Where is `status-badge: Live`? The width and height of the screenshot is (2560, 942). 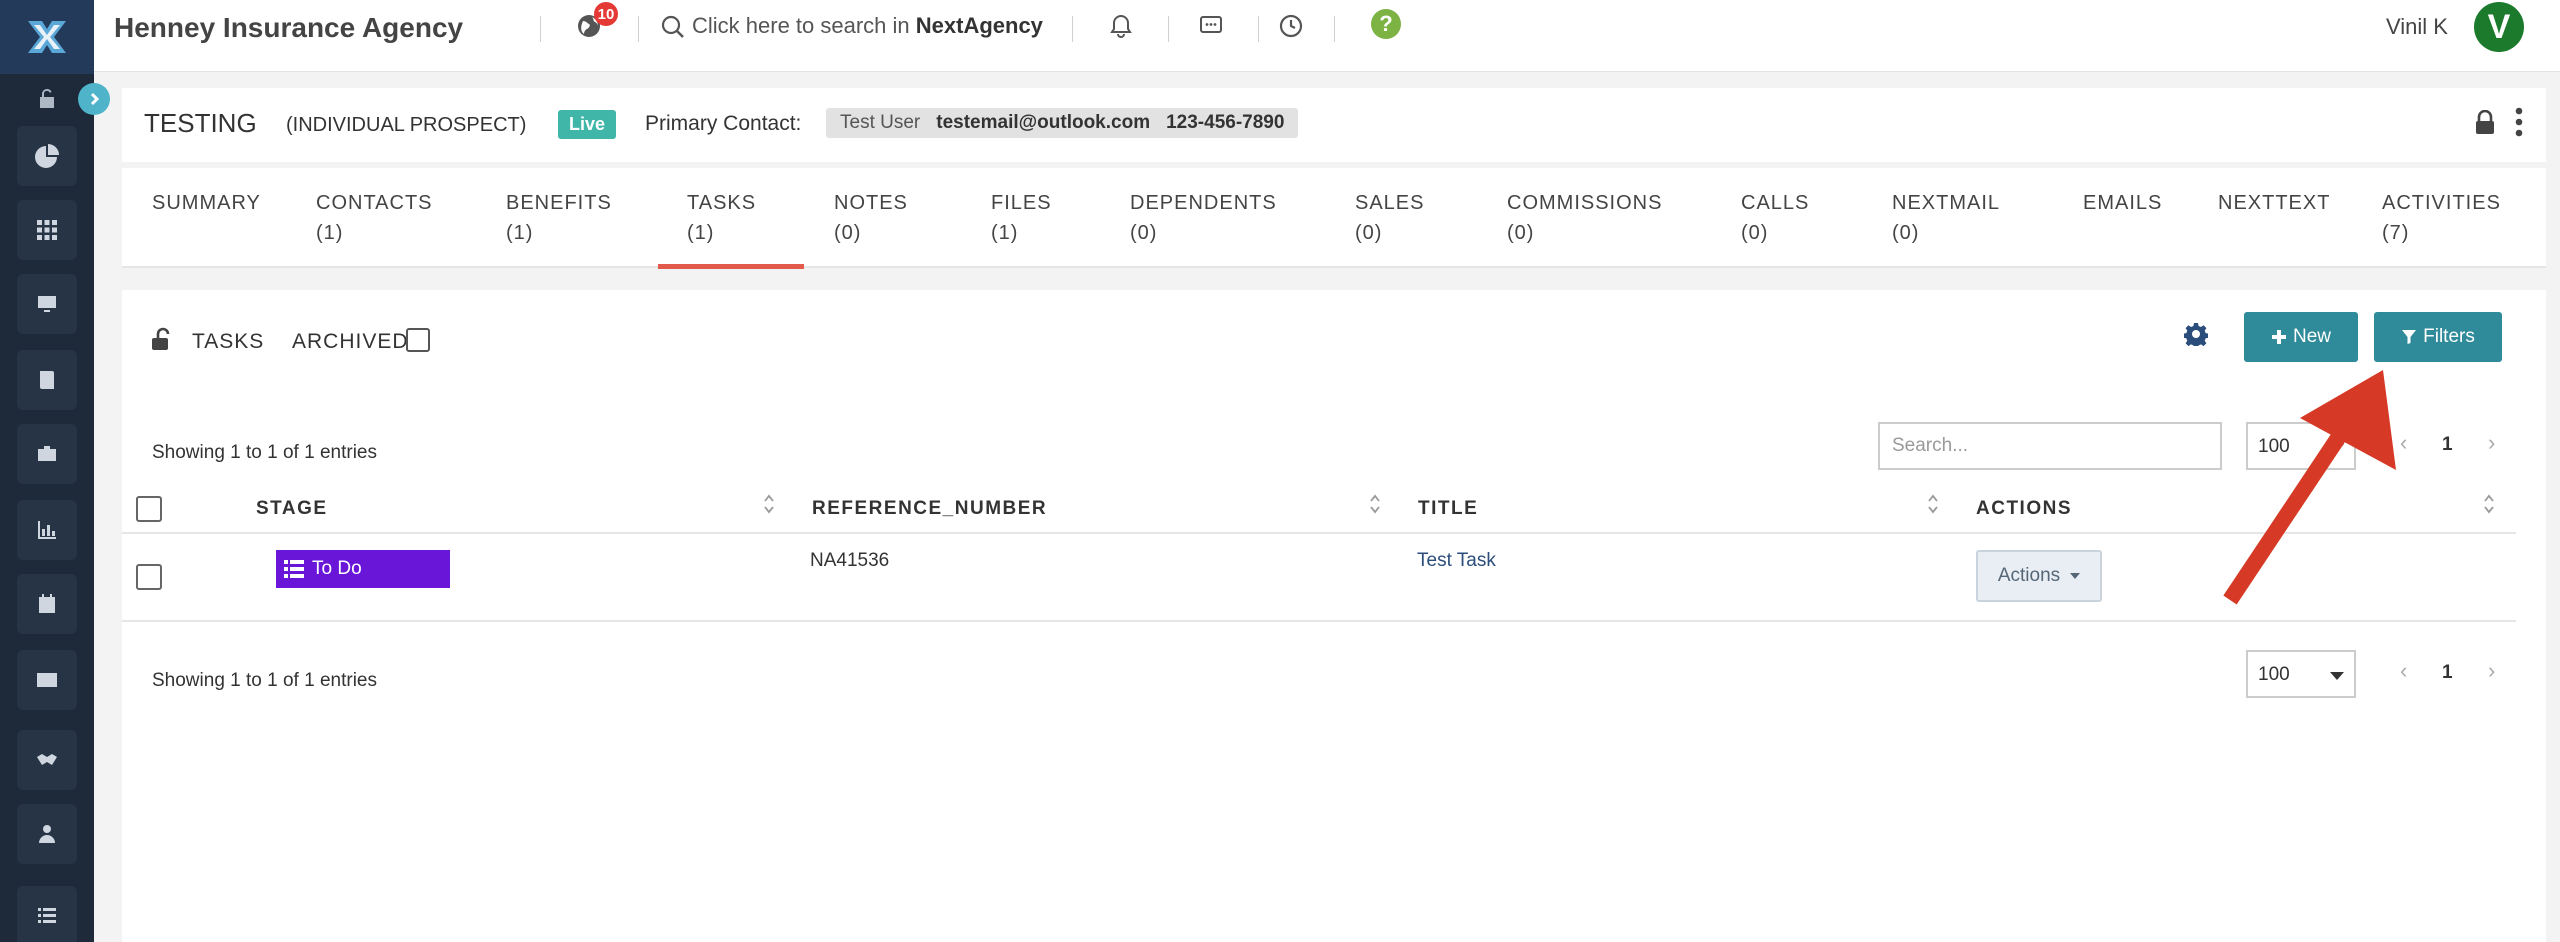 status-badge: Live is located at coordinates (587, 124).